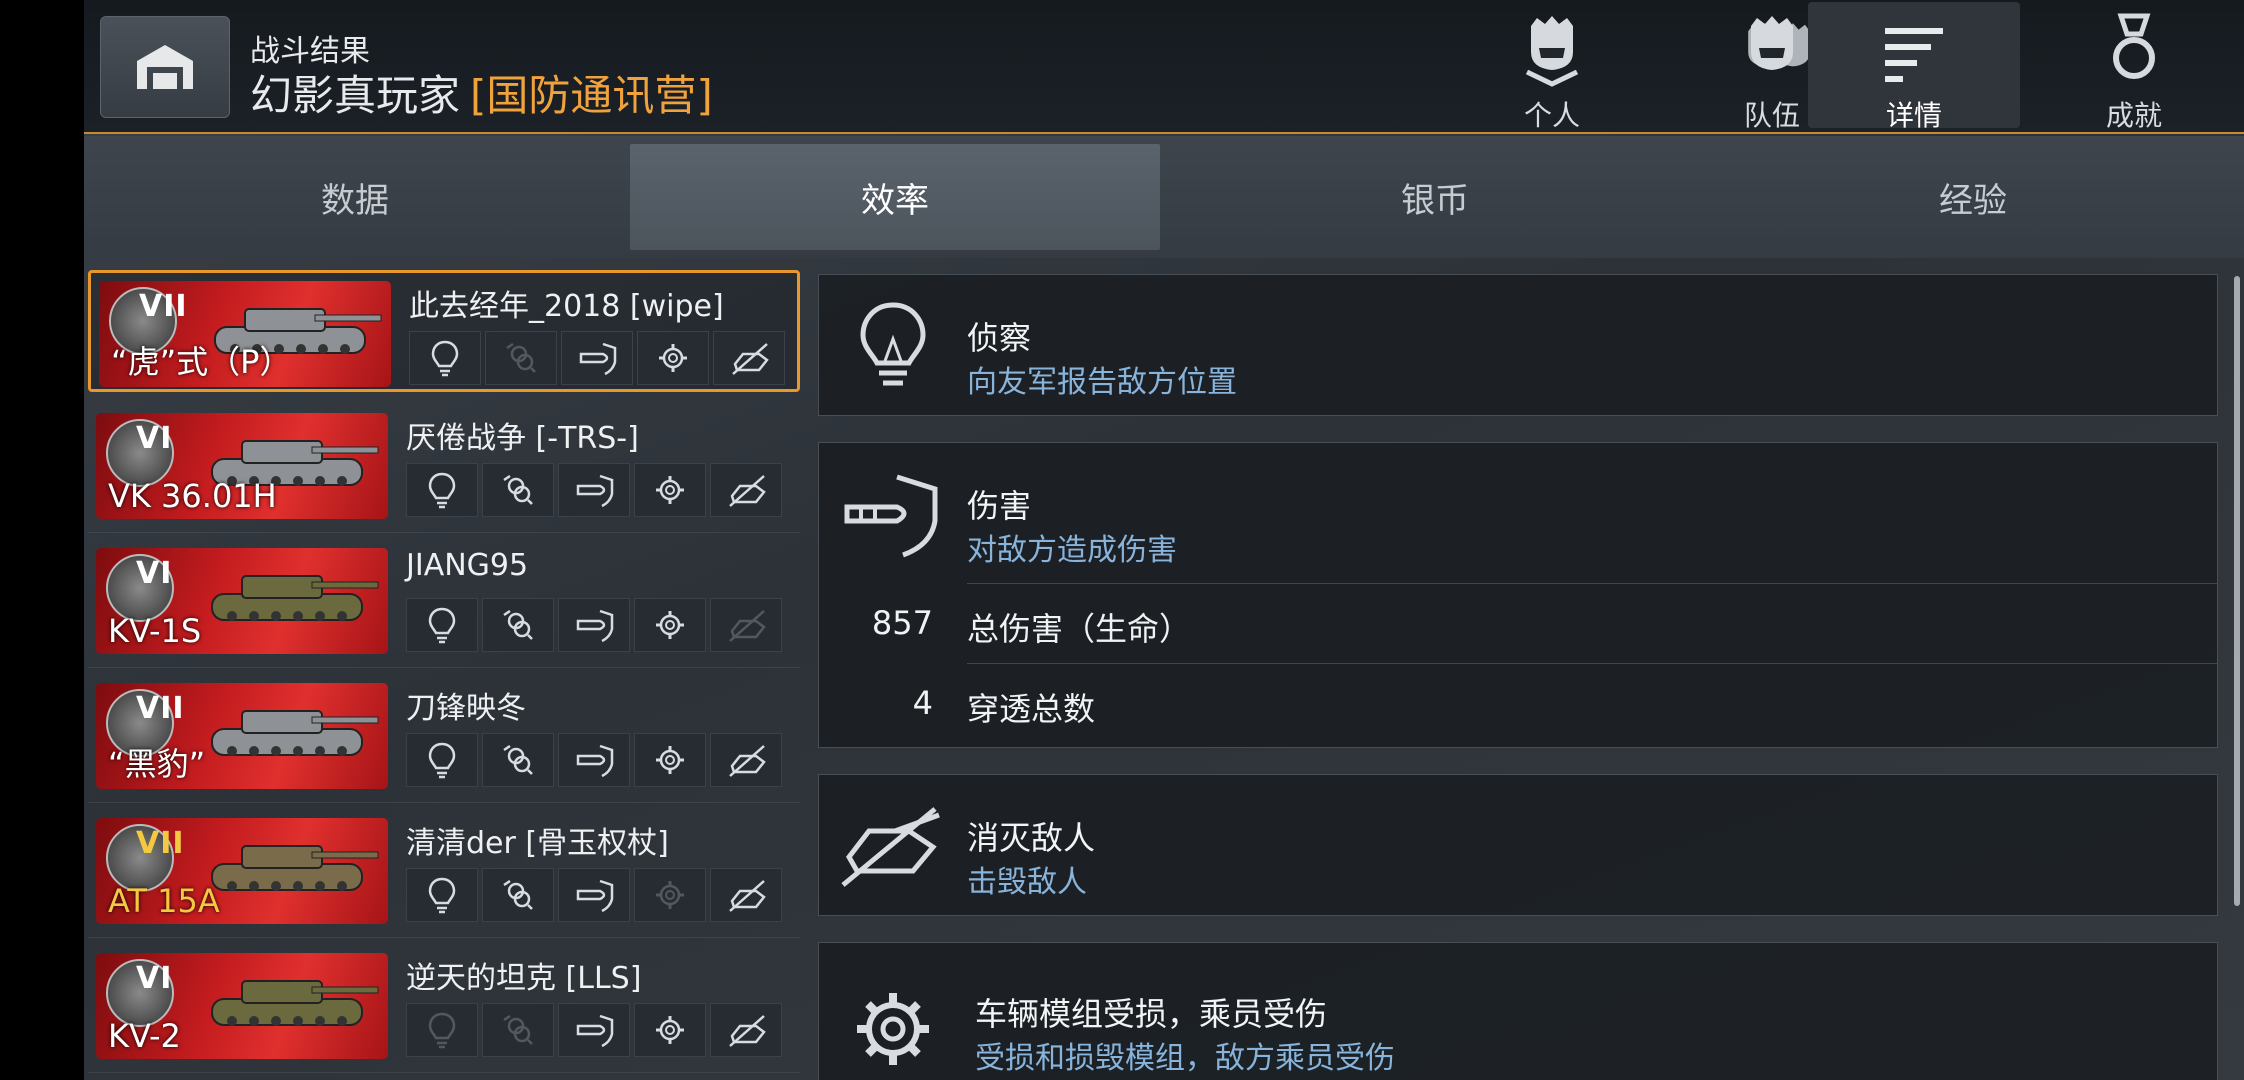  What do you see at coordinates (42, 540) in the screenshot?
I see `screen-left-edge` at bounding box center [42, 540].